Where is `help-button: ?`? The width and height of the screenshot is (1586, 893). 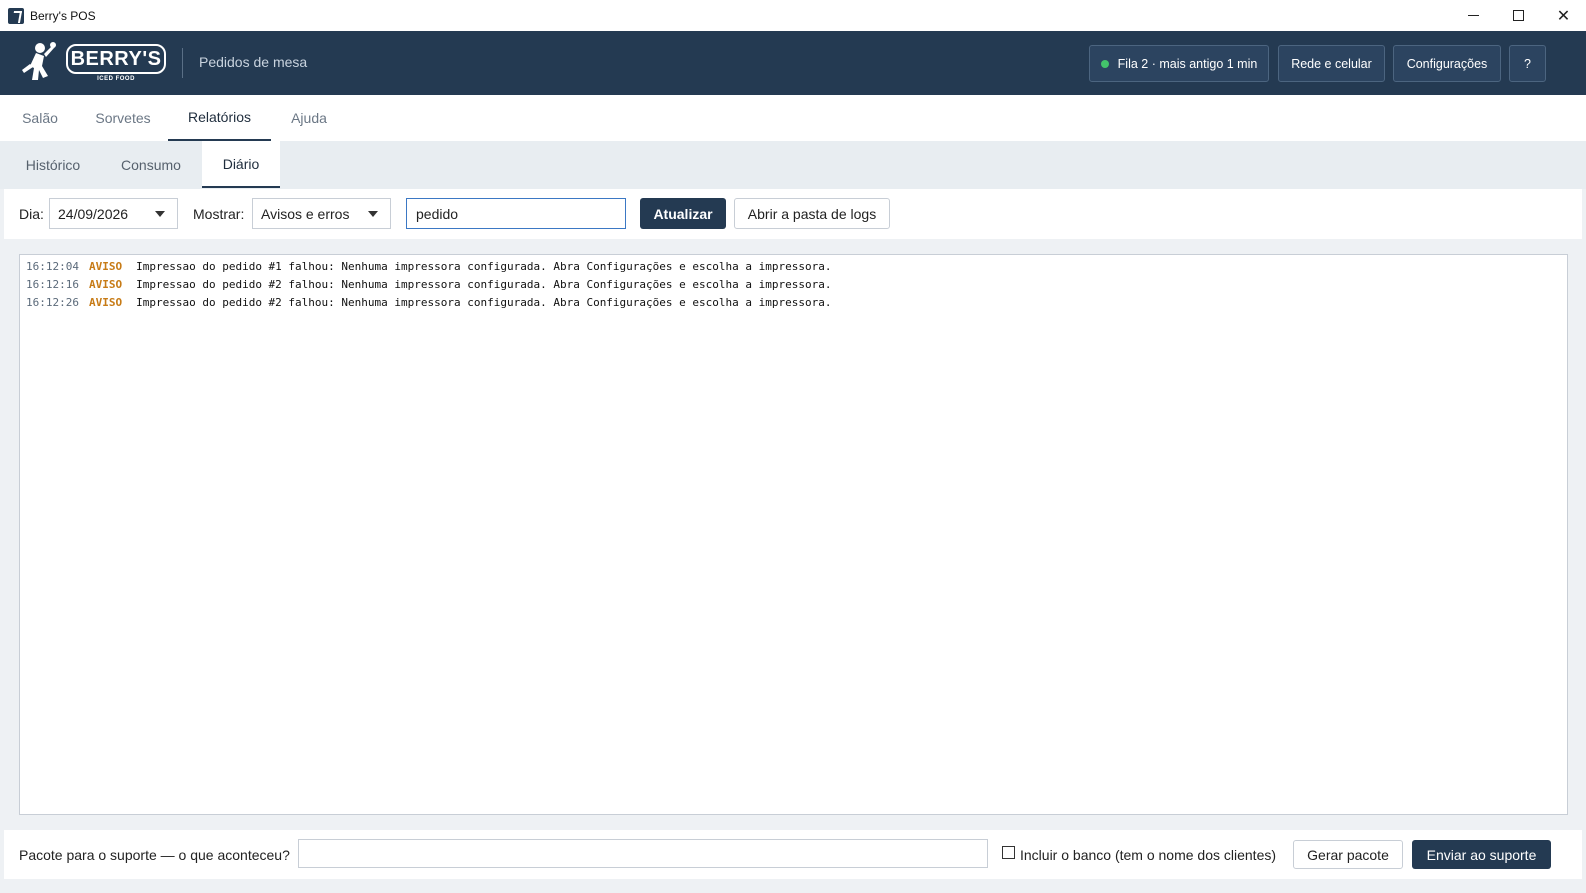 help-button: ? is located at coordinates (1527, 63).